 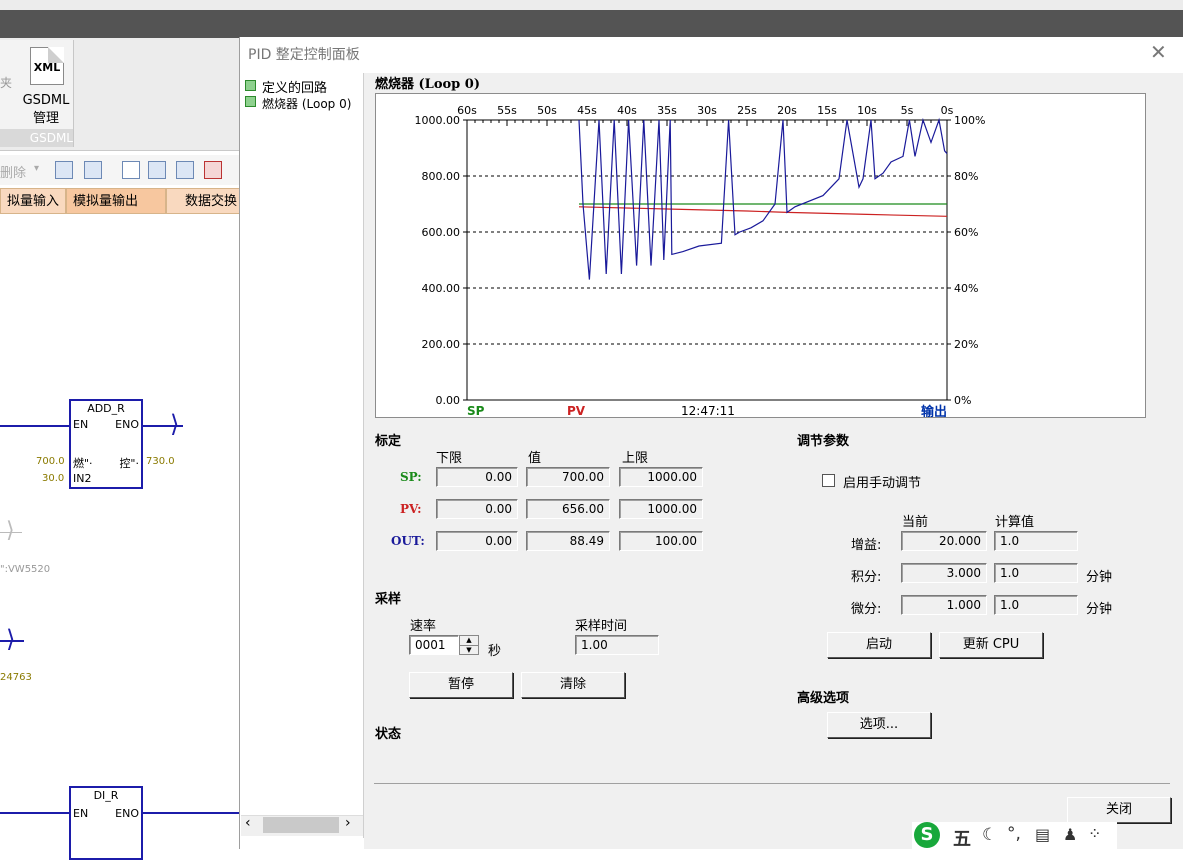 I want to click on ribbon-partial-label: 夹, so click(x=6, y=83).